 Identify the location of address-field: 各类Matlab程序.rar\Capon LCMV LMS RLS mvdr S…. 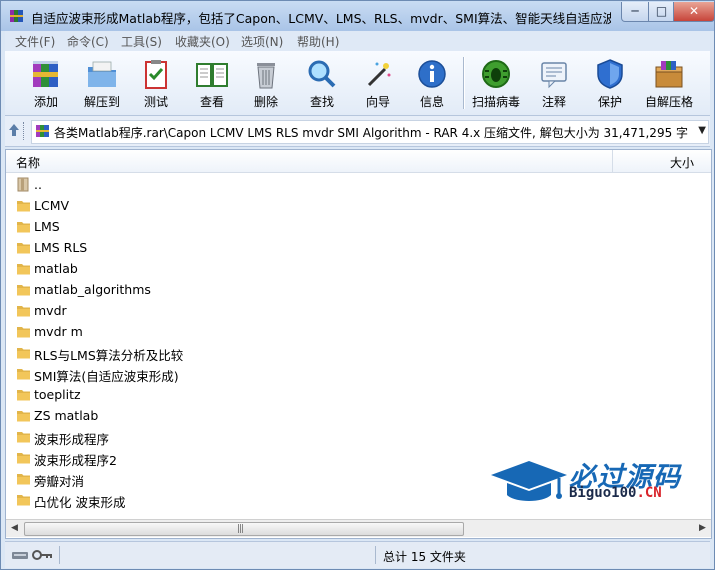
(370, 132).